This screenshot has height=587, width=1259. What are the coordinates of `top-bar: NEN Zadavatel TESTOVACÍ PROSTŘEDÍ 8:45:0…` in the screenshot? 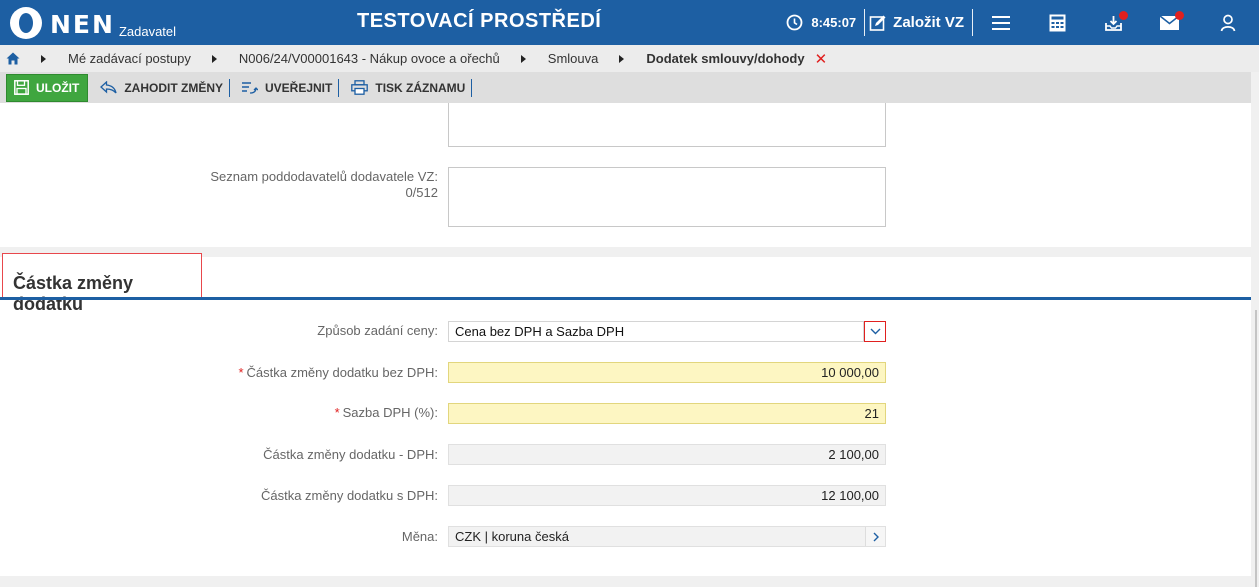 It's located at (629, 22).